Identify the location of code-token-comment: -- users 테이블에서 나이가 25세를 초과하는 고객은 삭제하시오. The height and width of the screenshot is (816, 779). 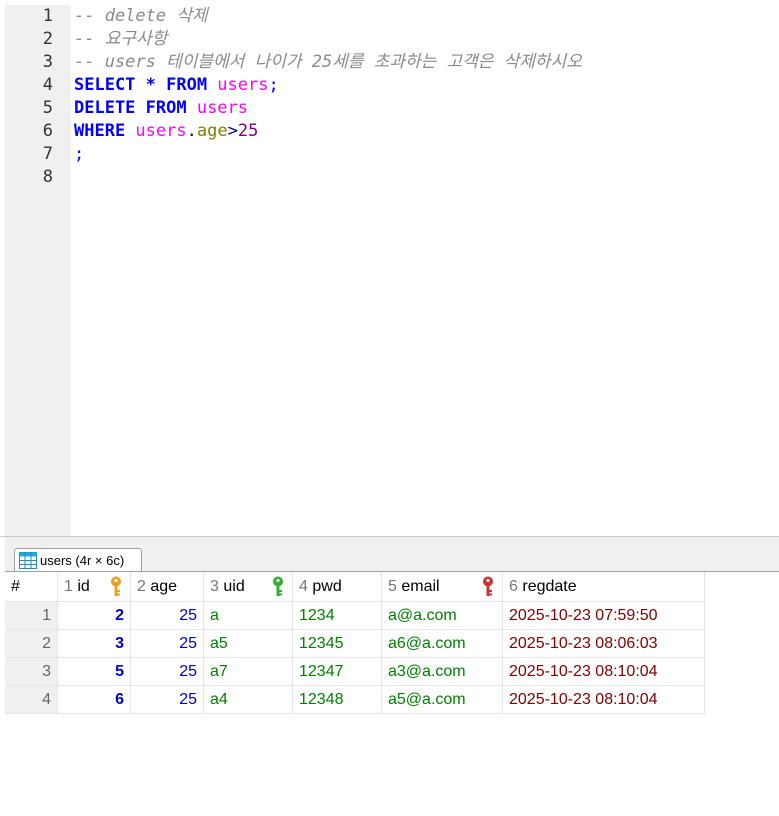
(328, 62).